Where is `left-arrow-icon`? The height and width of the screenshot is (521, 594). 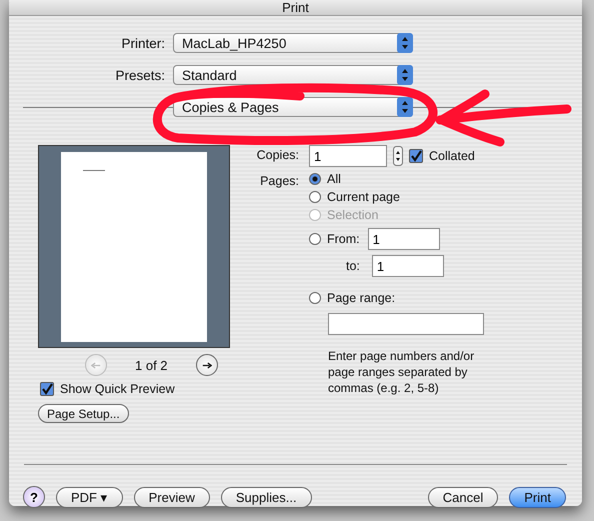 left-arrow-icon is located at coordinates (96, 365).